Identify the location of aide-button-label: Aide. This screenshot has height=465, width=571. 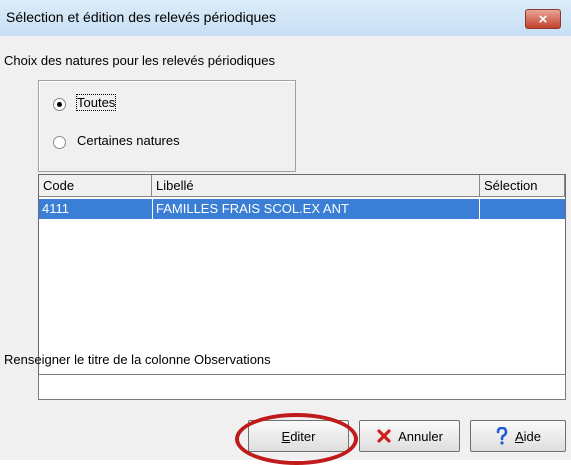
(528, 436).